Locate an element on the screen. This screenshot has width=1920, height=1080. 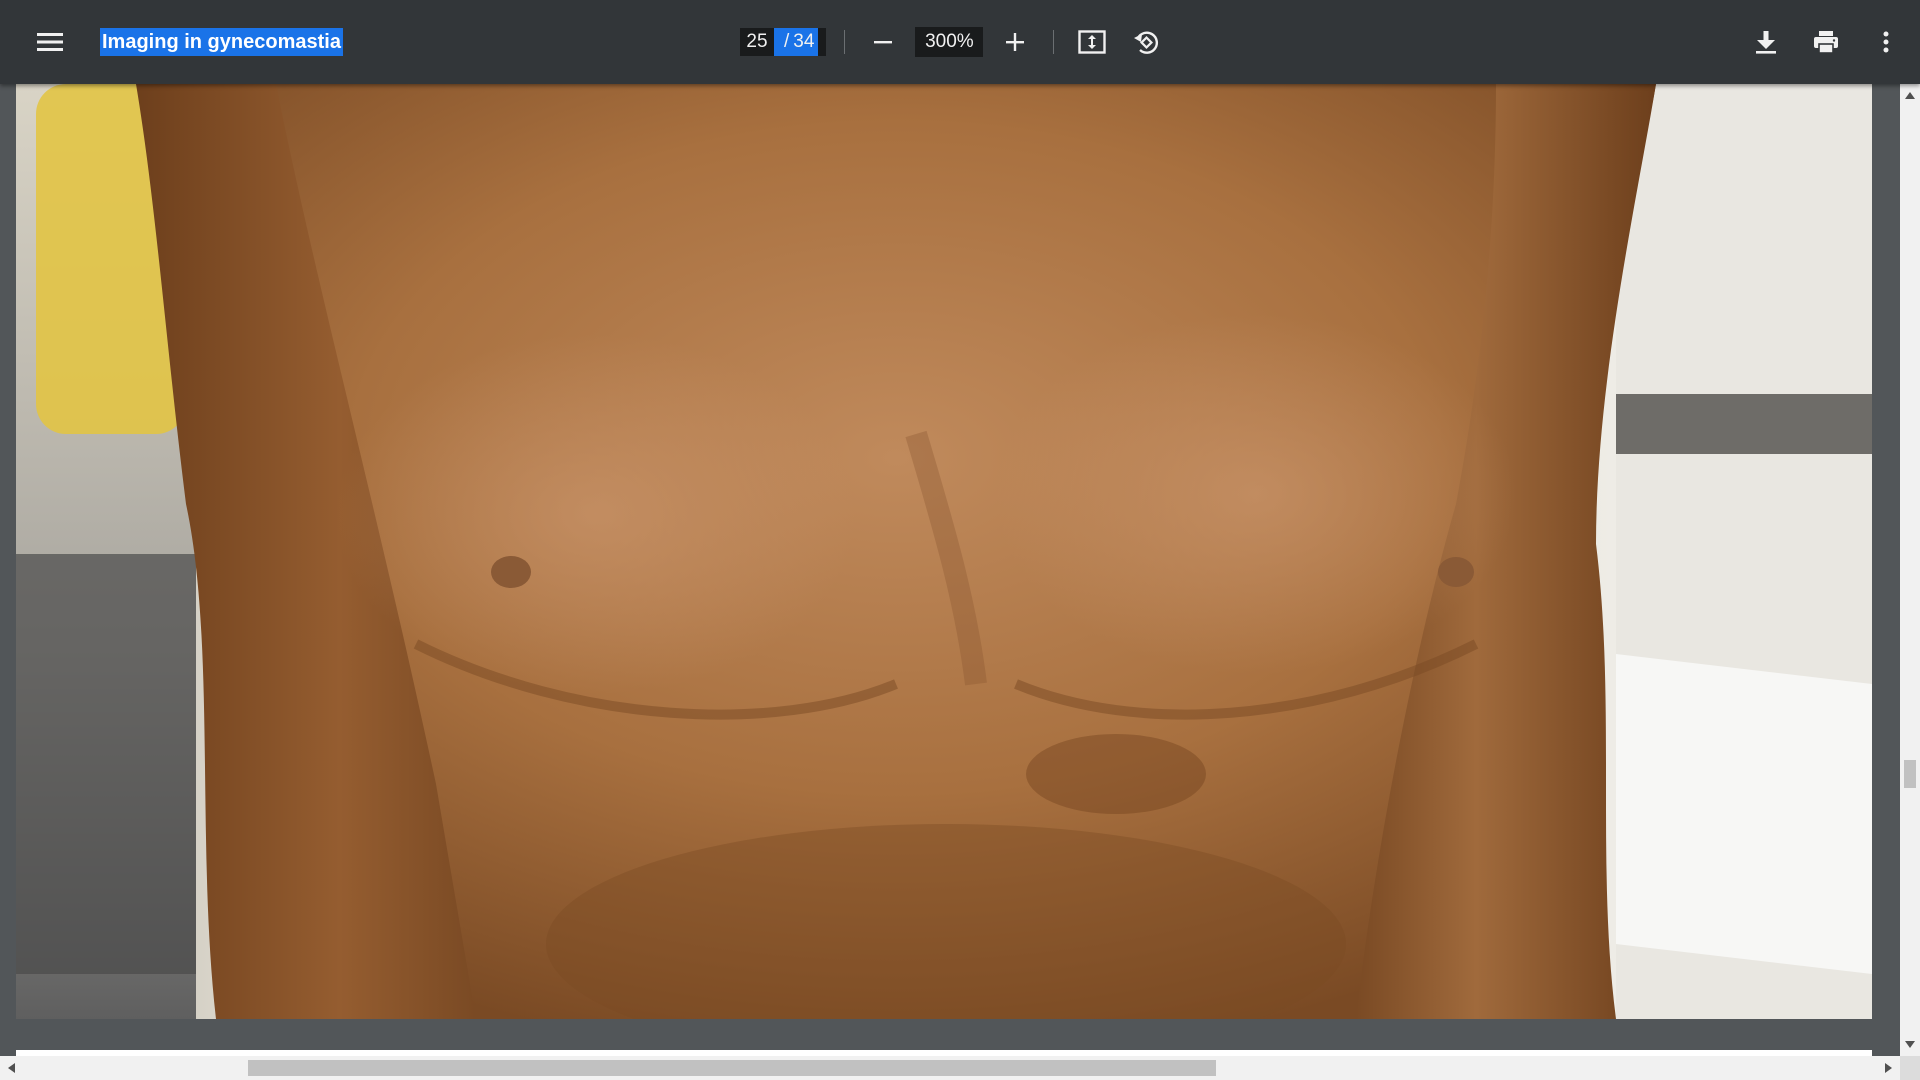
more-vert-icon is located at coordinates (1886, 42).